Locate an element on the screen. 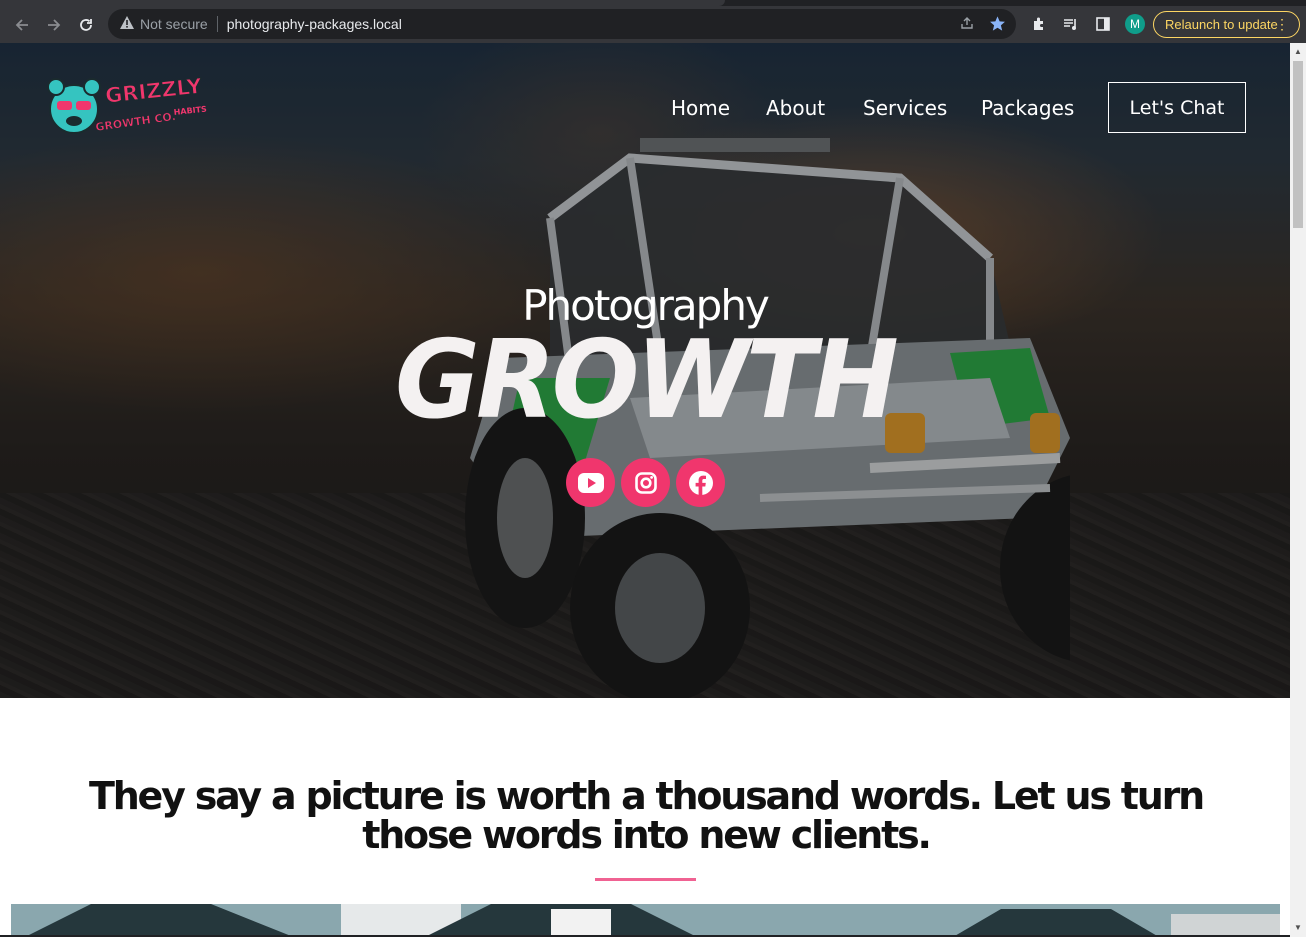 This screenshot has width=1306, height=937. house-photo is located at coordinates (645, 919).